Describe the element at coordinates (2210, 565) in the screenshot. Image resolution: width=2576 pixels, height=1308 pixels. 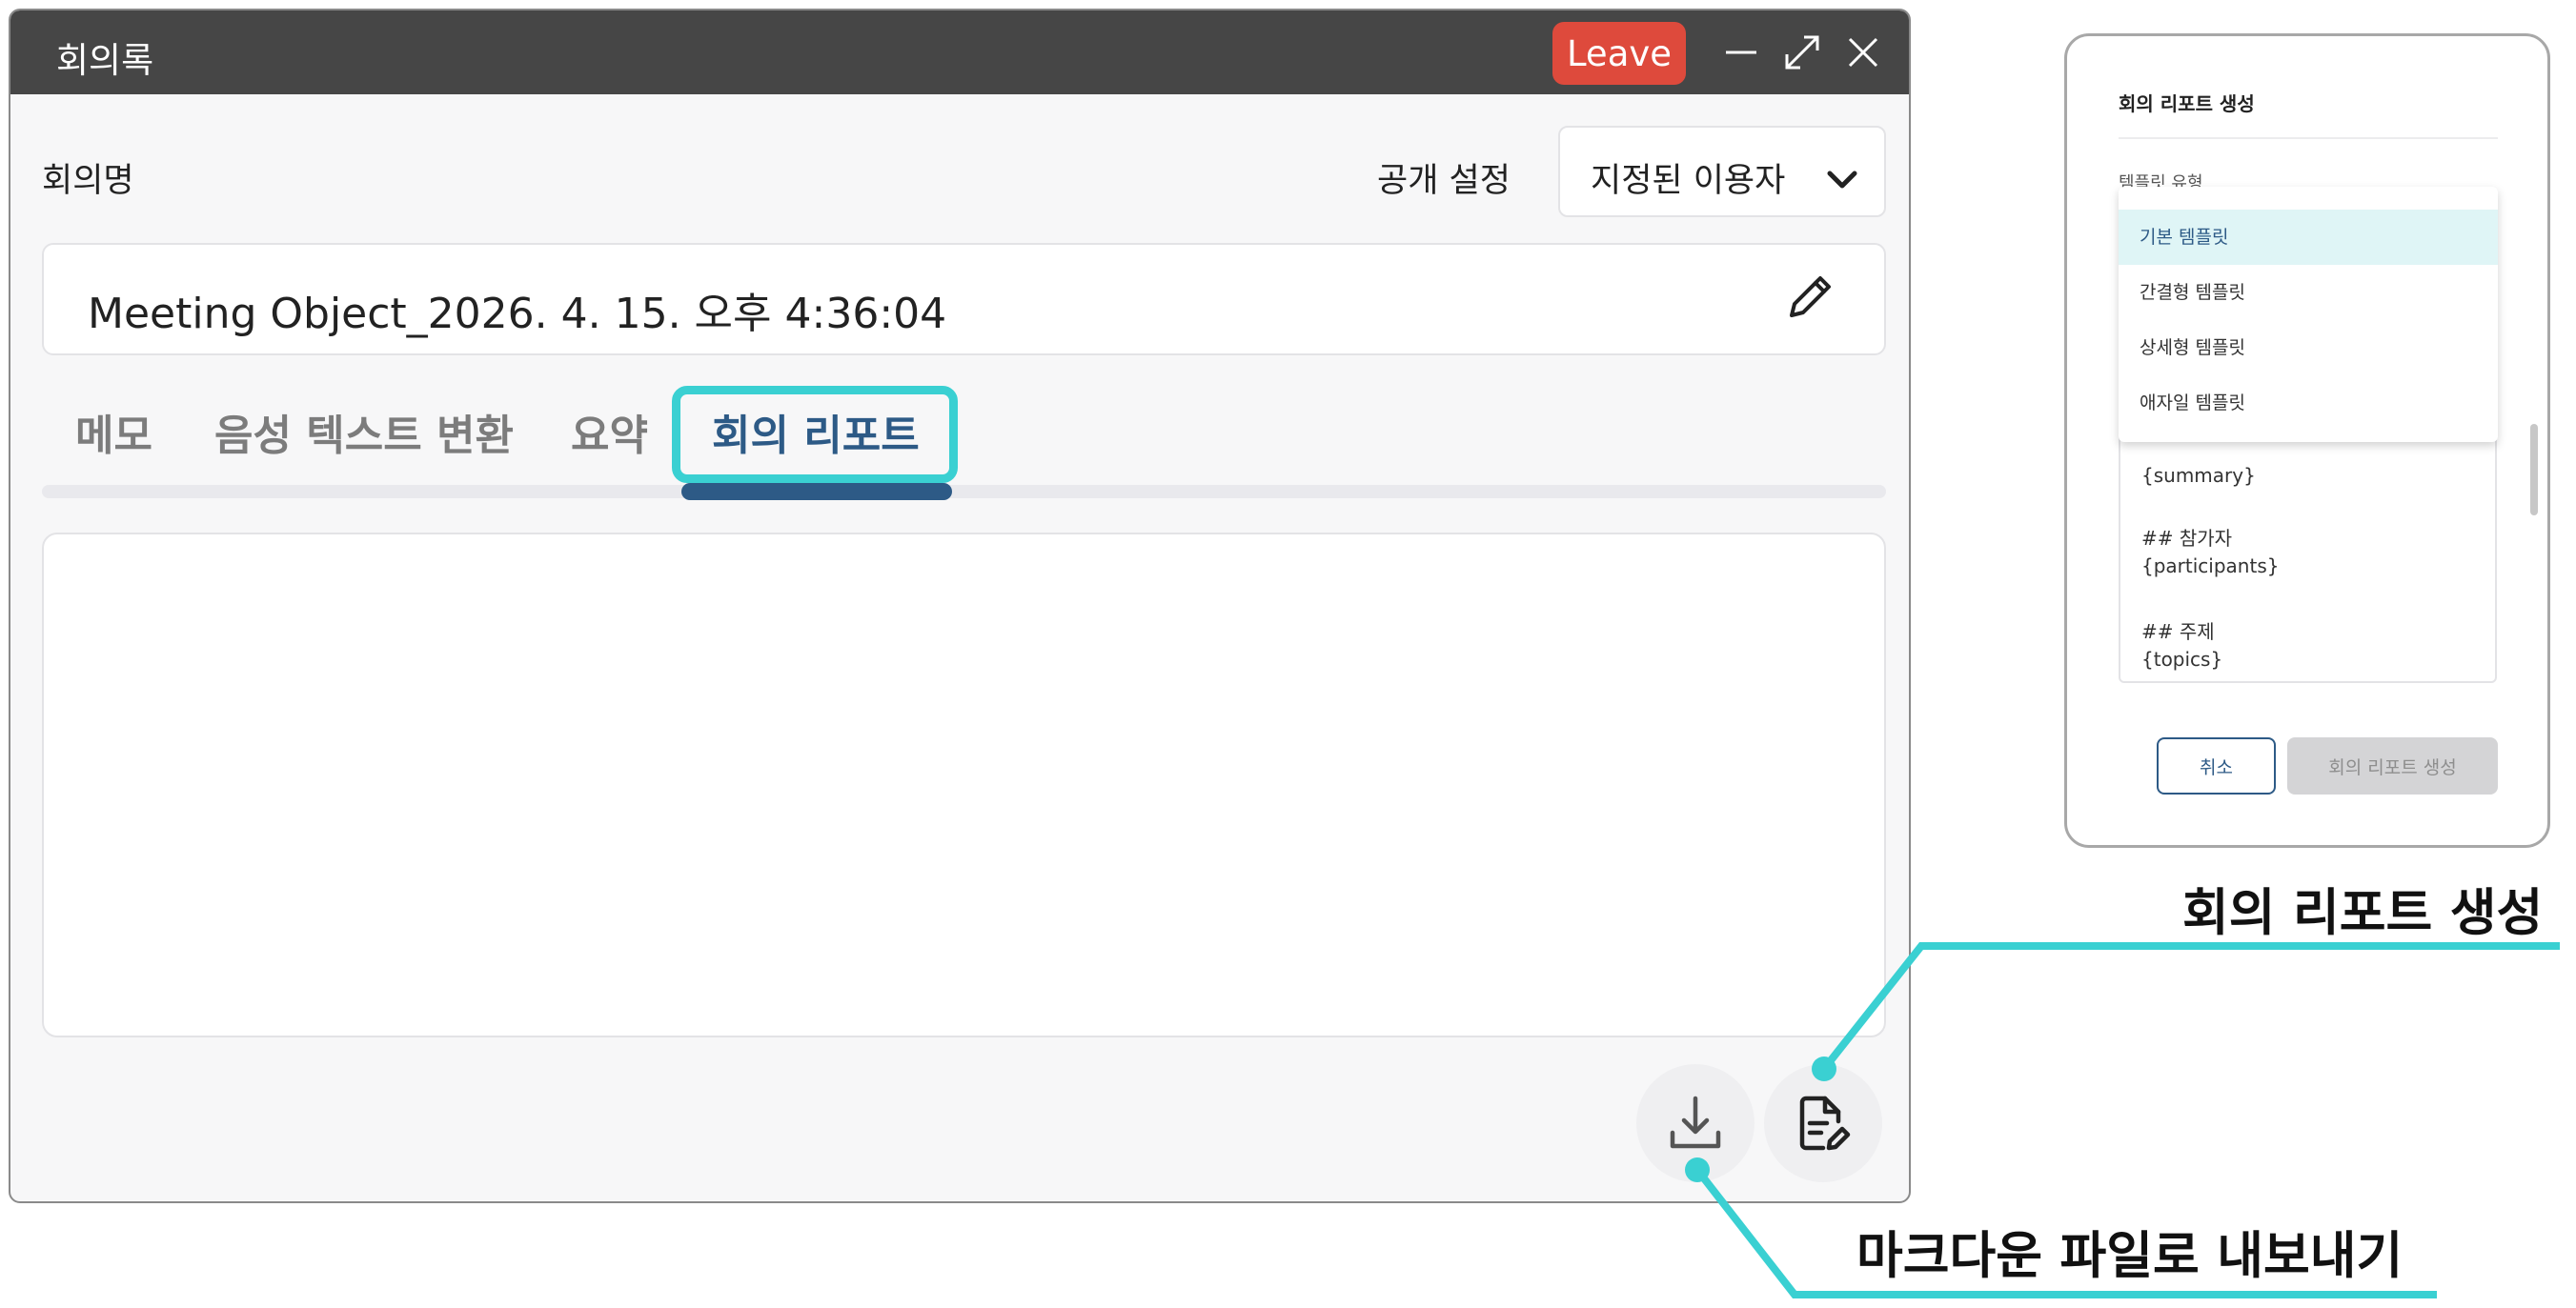
I see `template-line: {participants}` at that location.